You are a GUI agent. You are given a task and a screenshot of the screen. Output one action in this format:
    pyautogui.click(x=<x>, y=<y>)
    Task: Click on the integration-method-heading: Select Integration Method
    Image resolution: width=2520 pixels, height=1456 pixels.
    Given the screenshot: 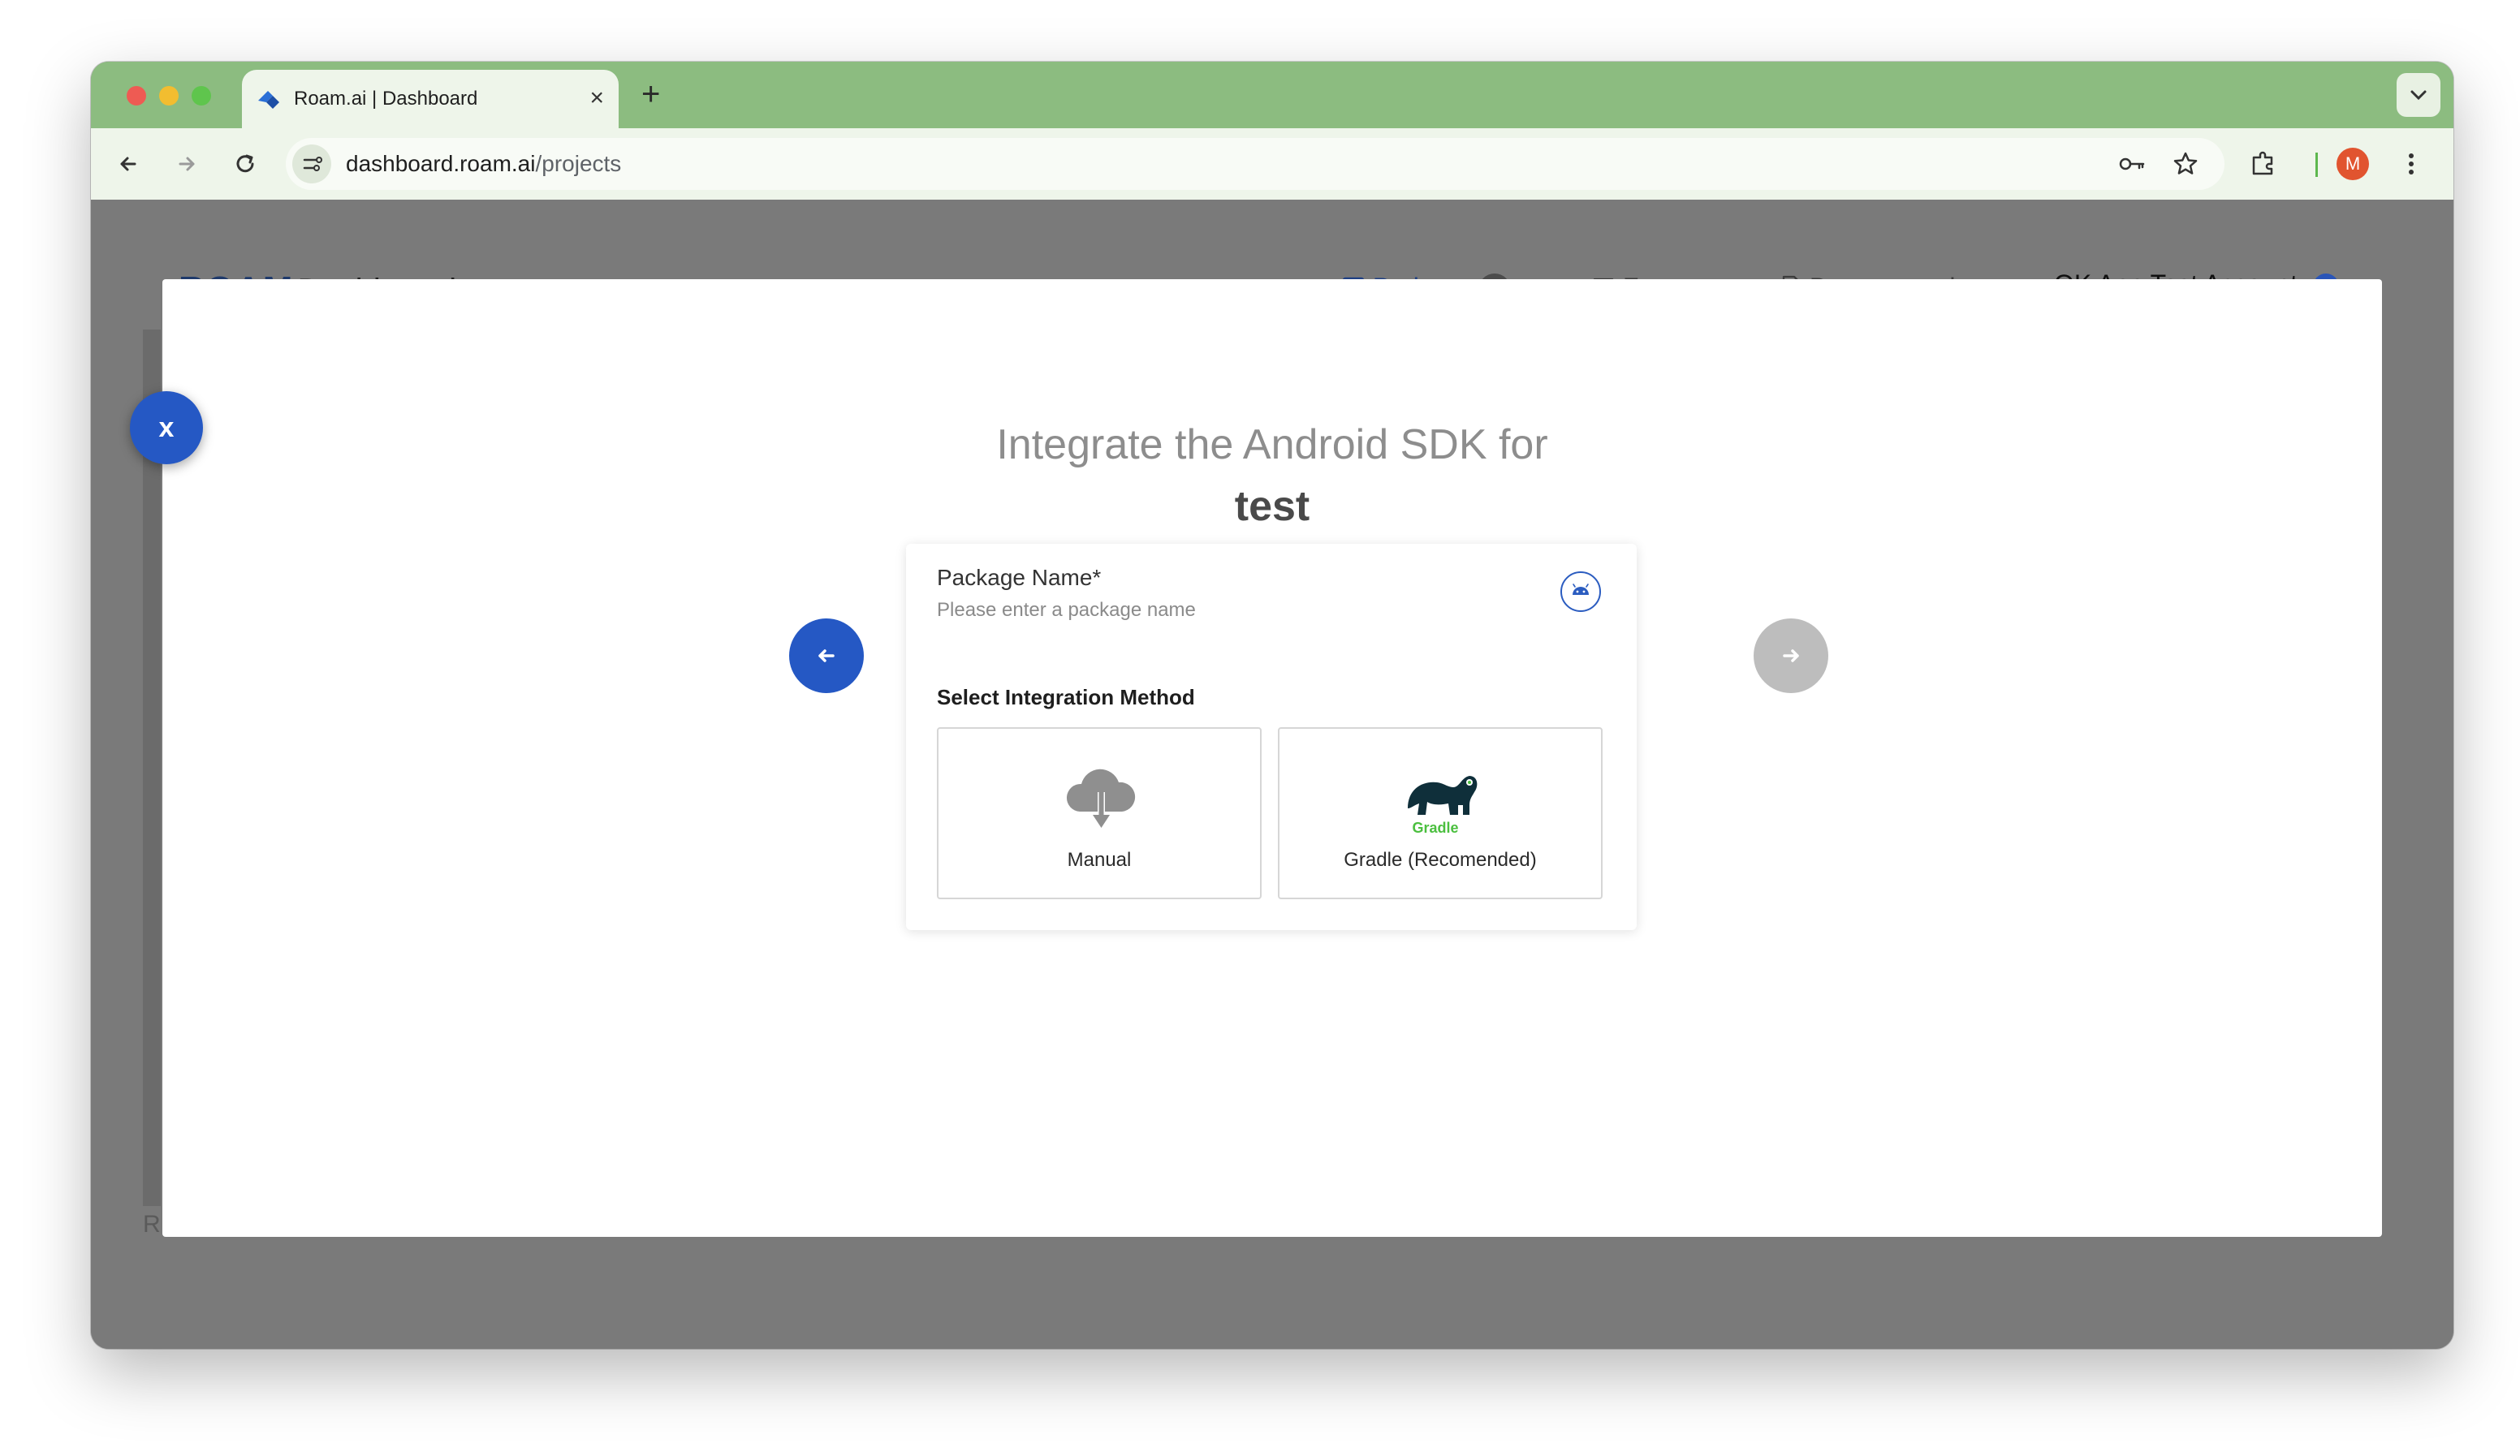 What is the action you would take?
    pyautogui.click(x=1066, y=697)
    